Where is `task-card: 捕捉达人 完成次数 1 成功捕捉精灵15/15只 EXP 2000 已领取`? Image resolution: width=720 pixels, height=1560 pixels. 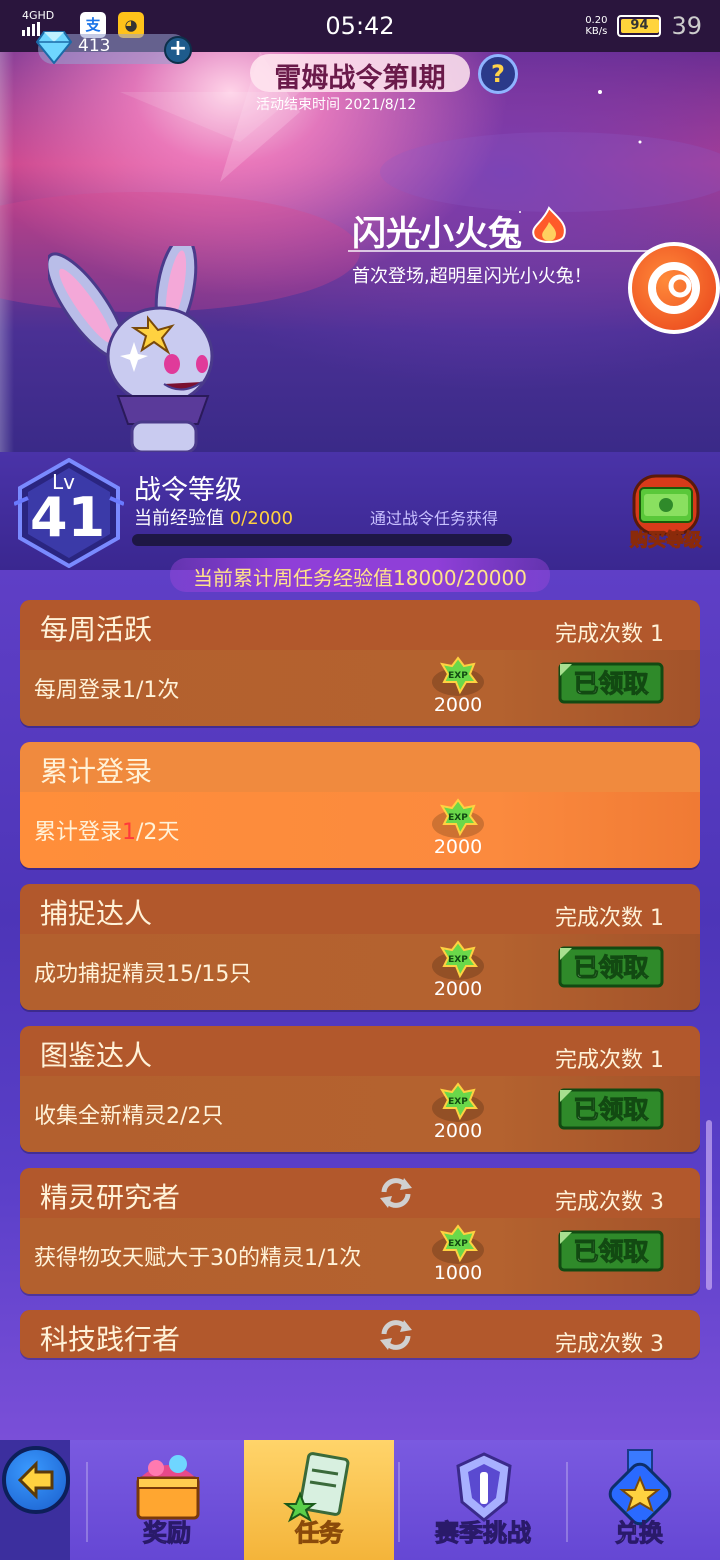 task-card: 捕捉达人 完成次数 1 成功捕捉精灵15/15只 EXP 2000 已领取 is located at coordinates (360, 947).